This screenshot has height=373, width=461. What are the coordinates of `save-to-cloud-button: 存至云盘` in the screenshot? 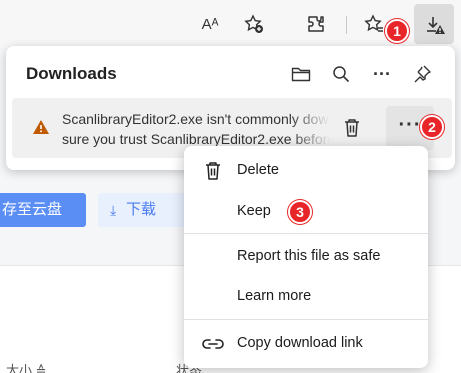 It's located at (43, 210).